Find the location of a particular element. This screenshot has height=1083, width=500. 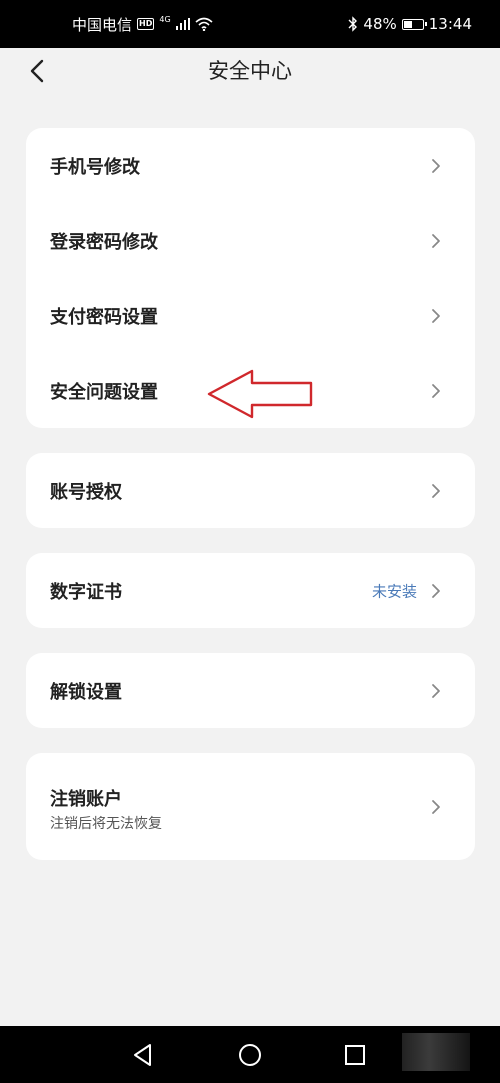

battery-cap is located at coordinates (425, 23).